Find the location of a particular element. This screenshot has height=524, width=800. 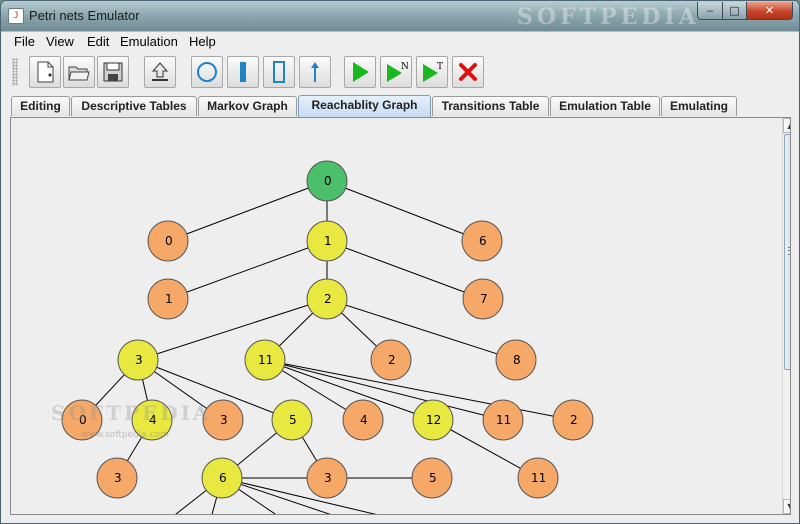

graph-node: 8 is located at coordinates (516, 360).